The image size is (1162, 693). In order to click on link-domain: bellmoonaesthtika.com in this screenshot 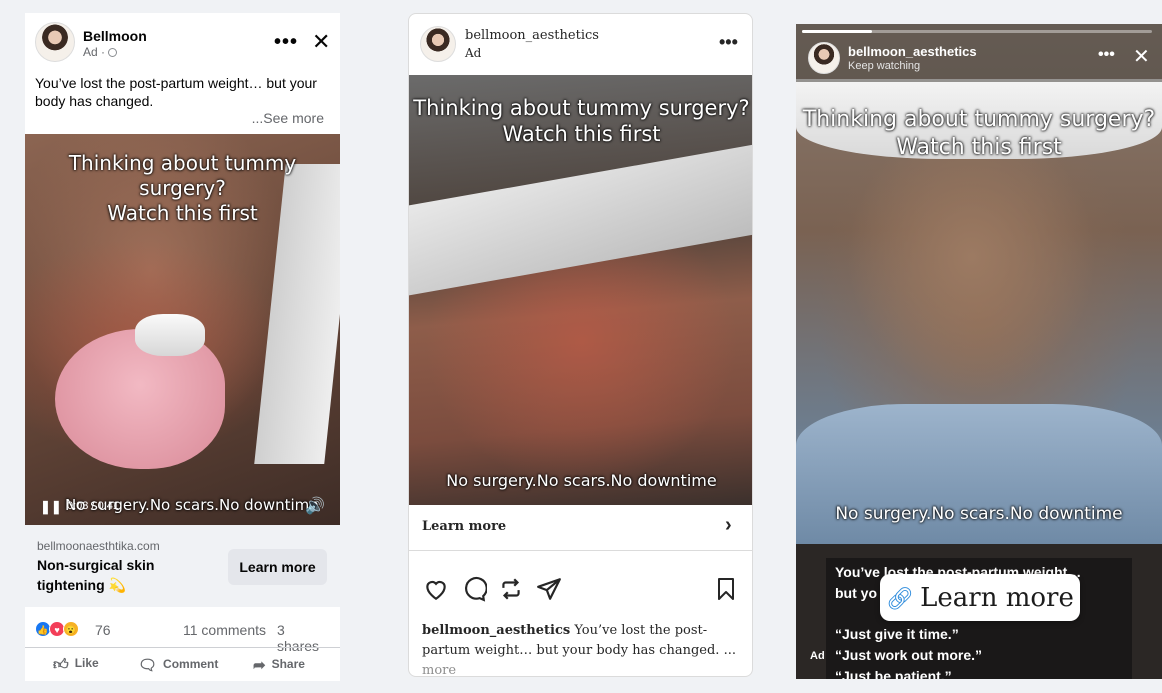, I will do `click(98, 546)`.